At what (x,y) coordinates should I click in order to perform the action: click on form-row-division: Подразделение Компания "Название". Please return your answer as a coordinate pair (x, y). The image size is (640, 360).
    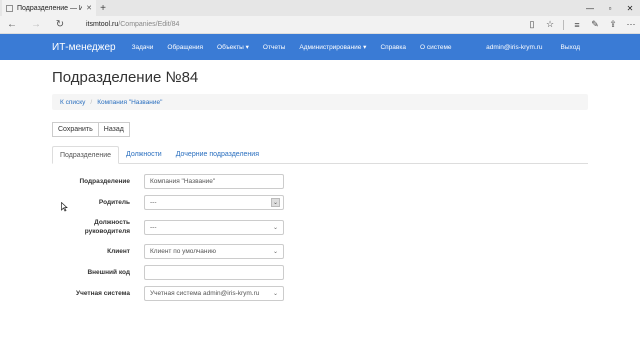
    Looking at the image, I should click on (320, 181).